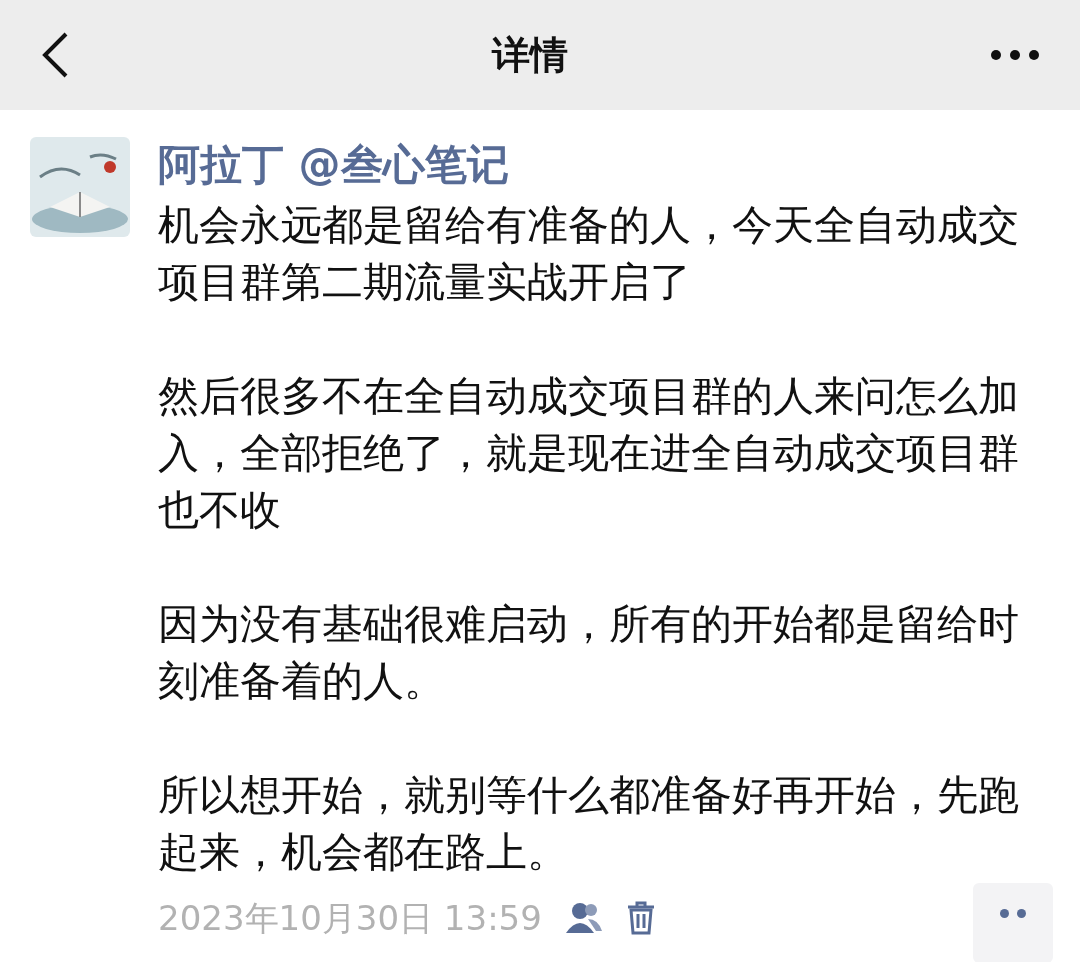  What do you see at coordinates (589, 254) in the screenshot?
I see `post-paragraph: 机会永远都是留给有准备的人，今天全自动成交项目群第二期流量实战开启了` at bounding box center [589, 254].